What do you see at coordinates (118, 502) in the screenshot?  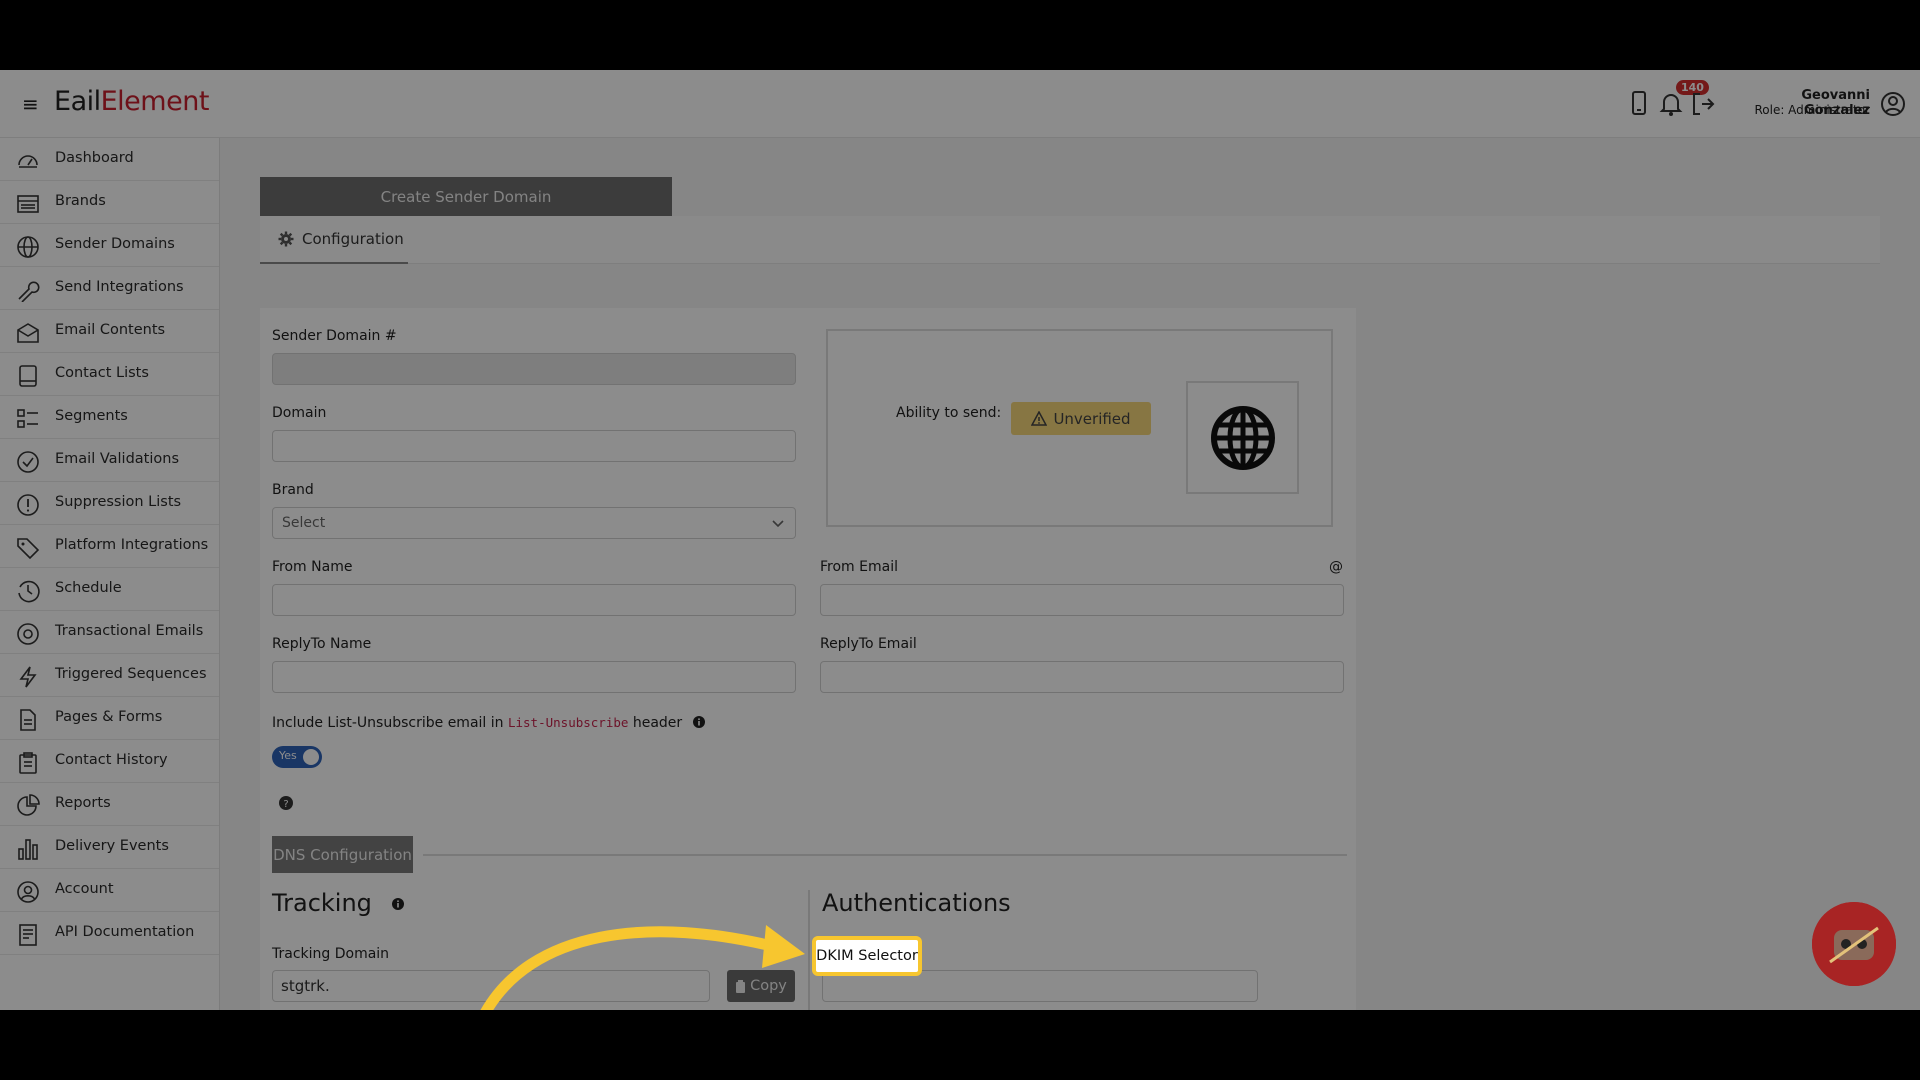 I see `sidebar-item-label: Suppression Lists` at bounding box center [118, 502].